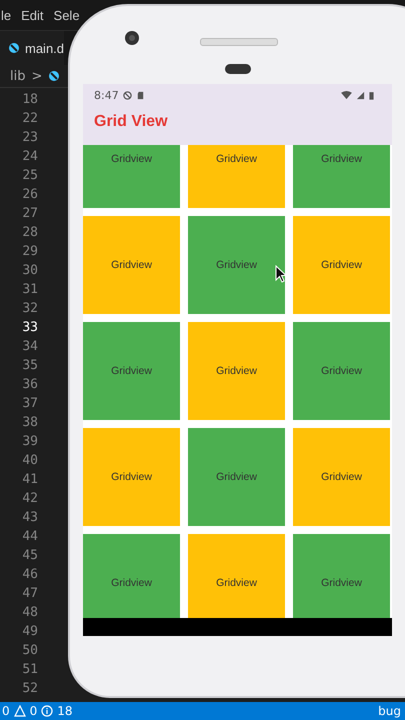  What do you see at coordinates (30, 309) in the screenshot?
I see `line-number: 32` at bounding box center [30, 309].